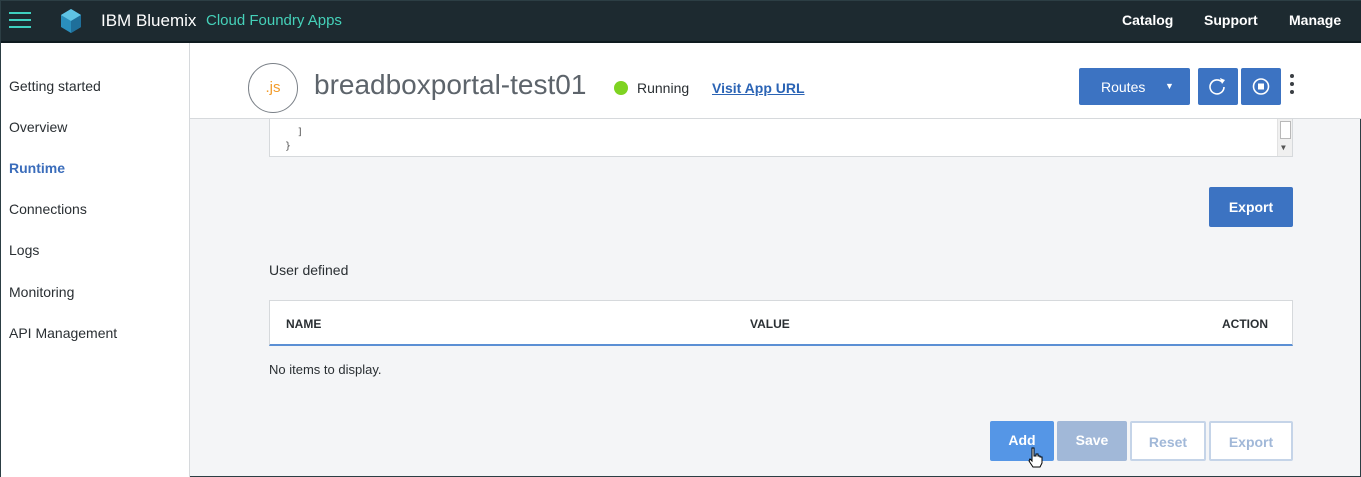 This screenshot has width=1361, height=477. I want to click on save-button: Save, so click(1092, 441).